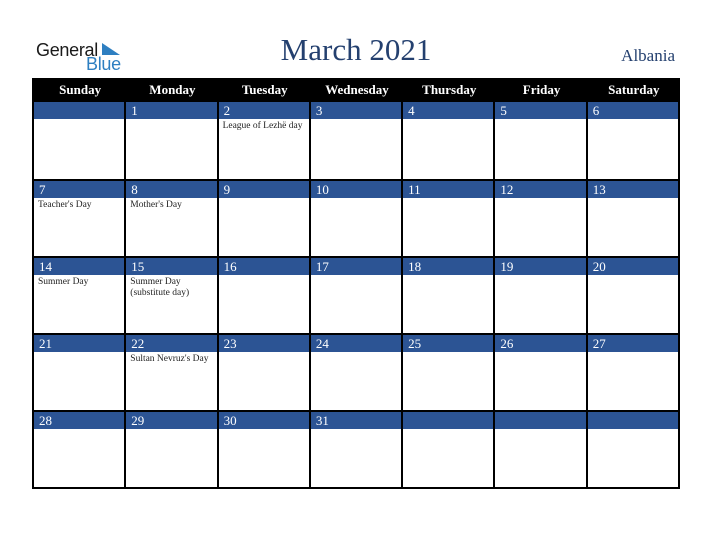 The width and height of the screenshot is (712, 550). I want to click on holiday-label: Summer Day, so click(63, 282).